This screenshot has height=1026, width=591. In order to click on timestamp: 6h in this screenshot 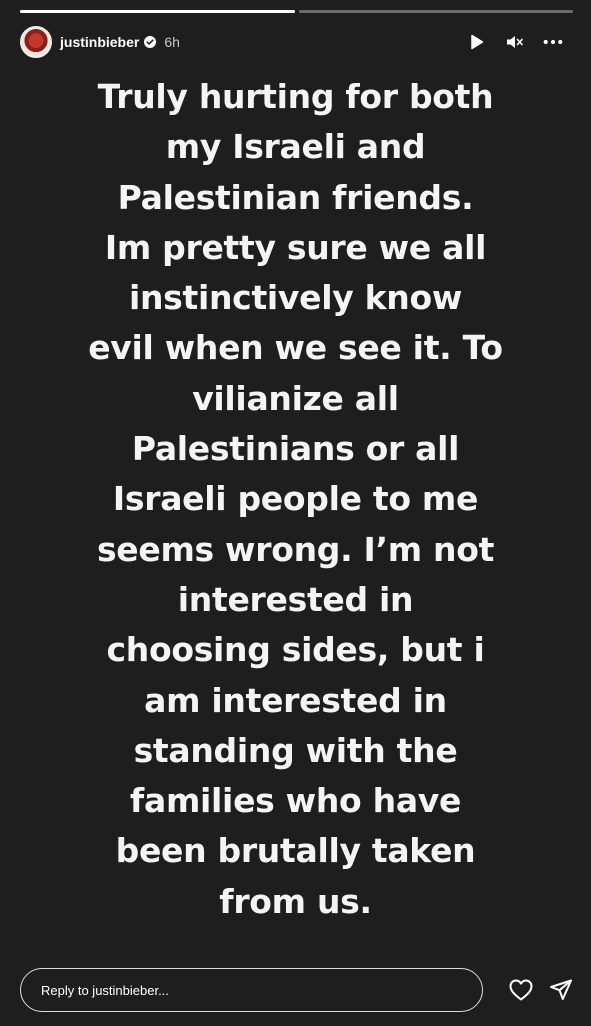, I will do `click(172, 42)`.